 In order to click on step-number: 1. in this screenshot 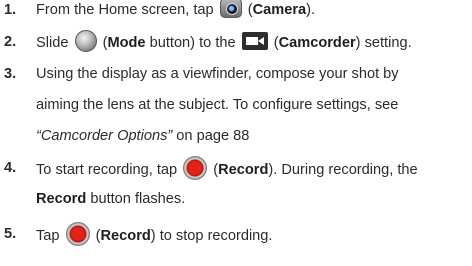, I will do `click(10, 10)`.